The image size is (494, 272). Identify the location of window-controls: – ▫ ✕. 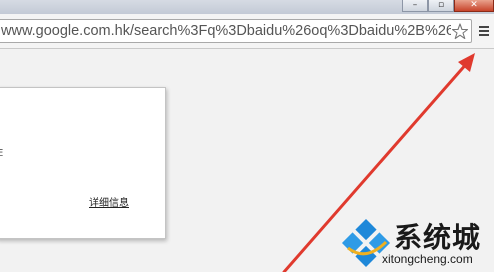
(448, 6).